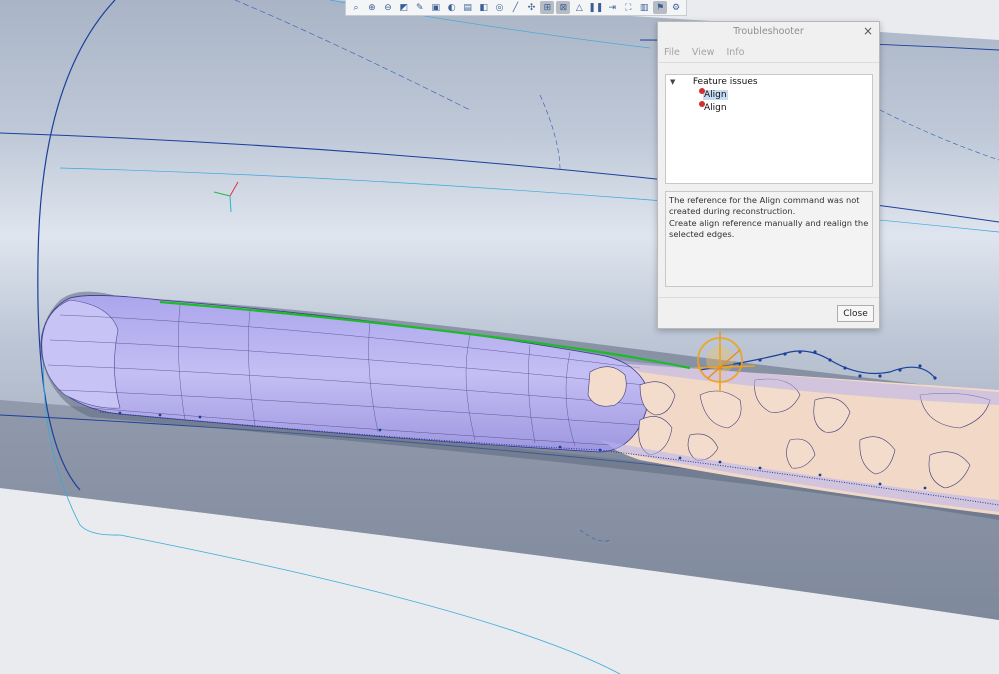 This screenshot has height=674, width=999. Describe the element at coordinates (769, 129) in the screenshot. I see `issues-tree: ▼ Feature issues Align Align` at that location.